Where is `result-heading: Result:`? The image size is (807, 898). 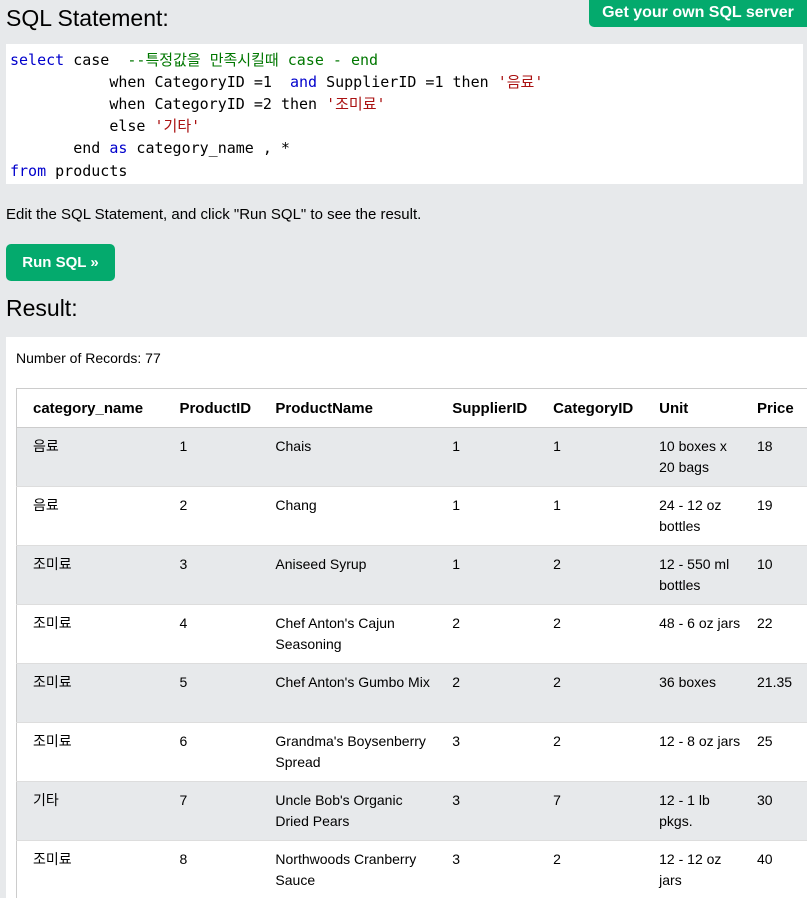
result-heading: Result: is located at coordinates (42, 308).